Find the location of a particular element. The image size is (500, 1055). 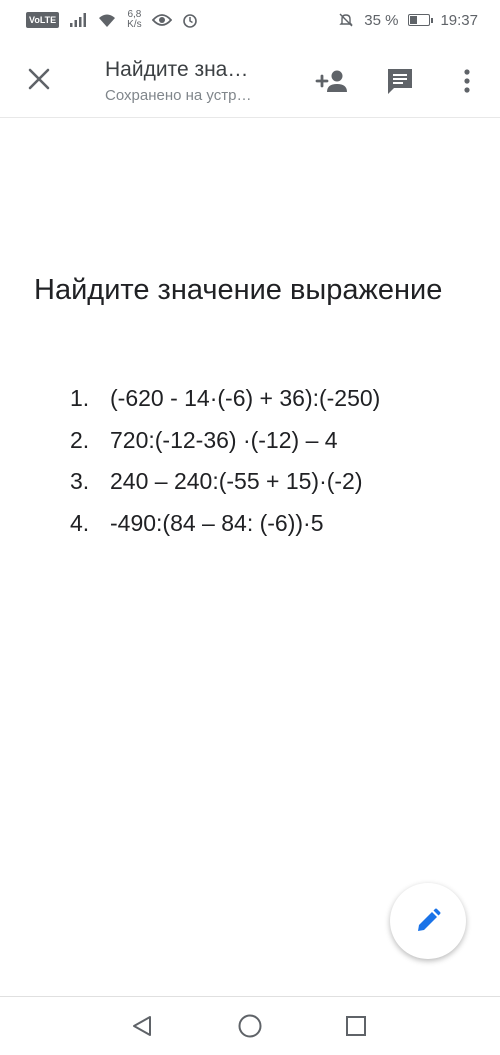

edit-fab-button is located at coordinates (428, 921).